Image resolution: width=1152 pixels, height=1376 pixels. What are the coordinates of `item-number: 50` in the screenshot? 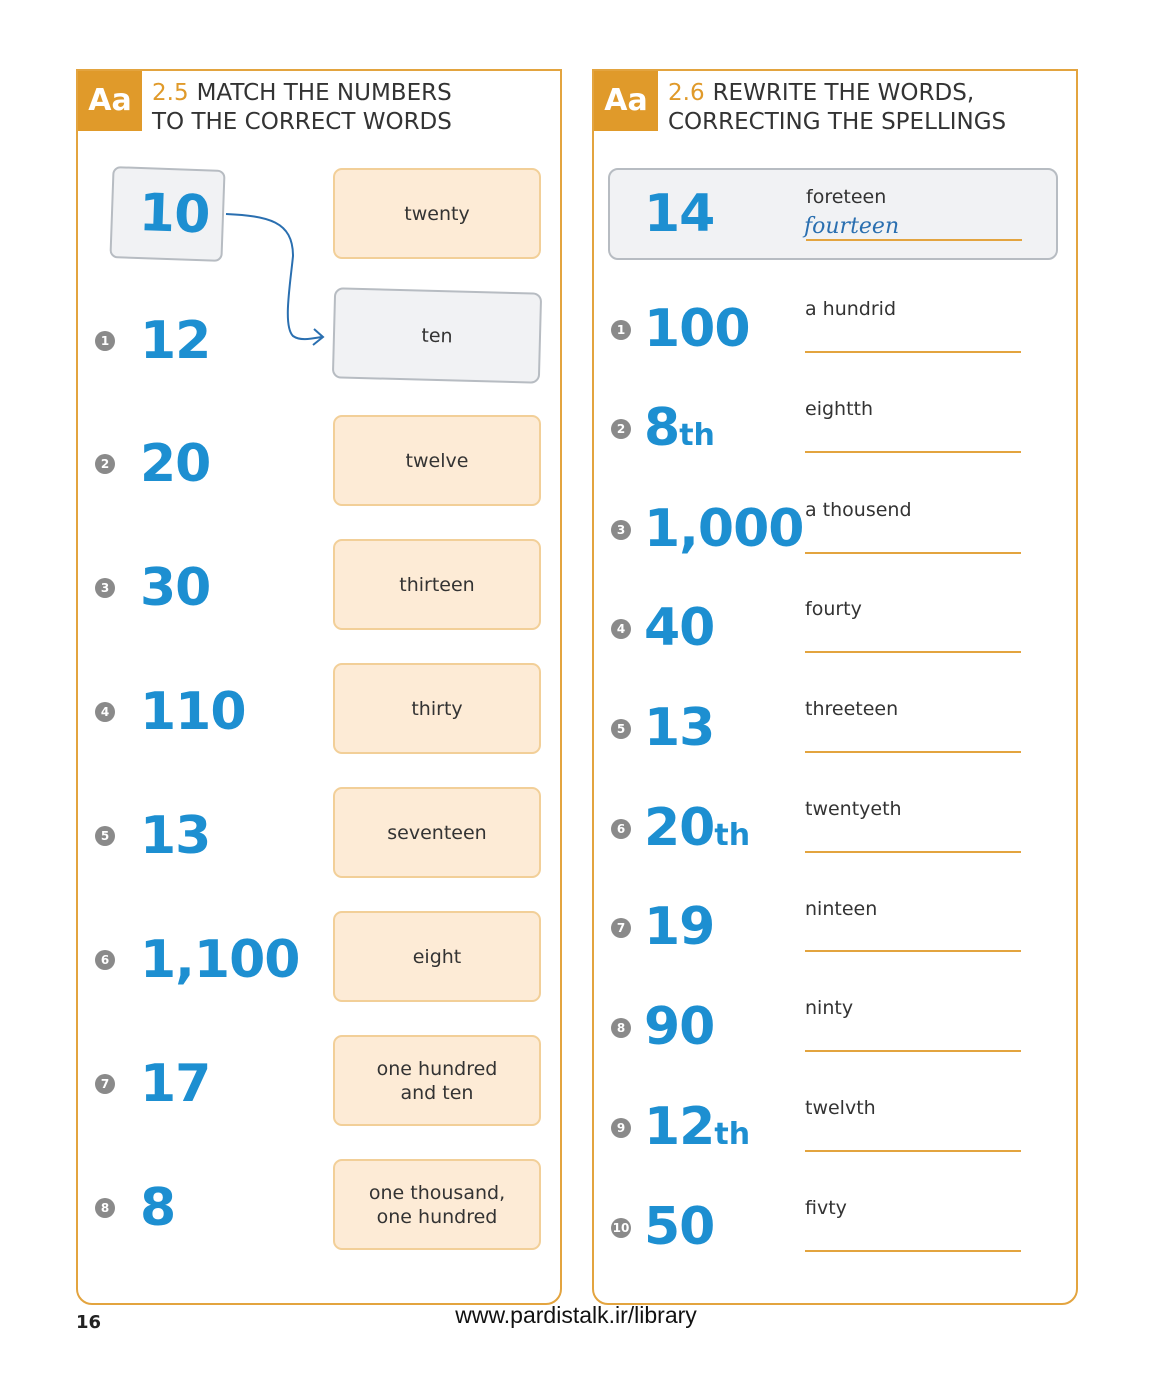 It's located at (679, 1227).